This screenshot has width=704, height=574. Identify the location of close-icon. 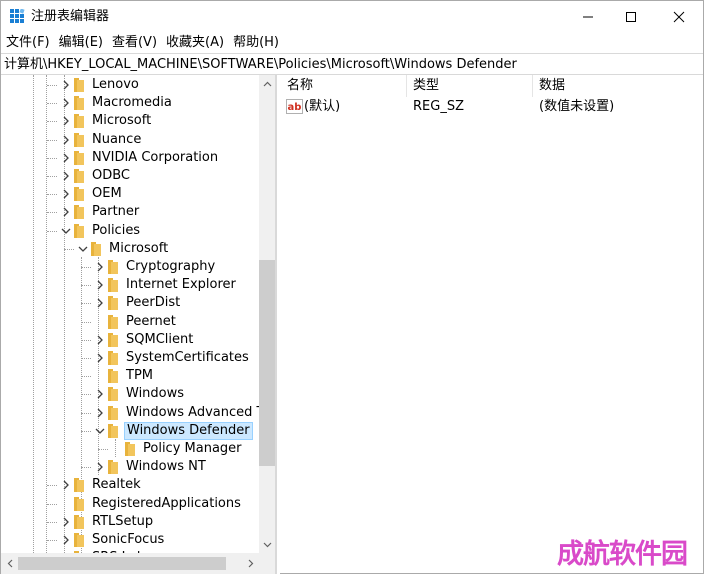
(679, 16).